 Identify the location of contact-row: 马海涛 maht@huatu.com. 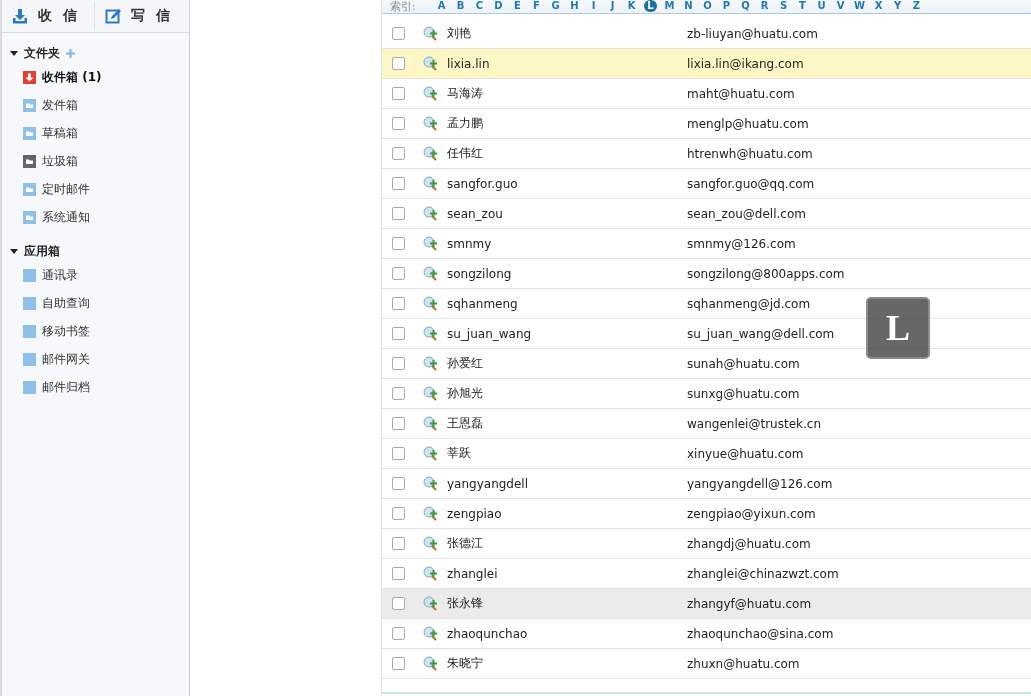
(706, 94).